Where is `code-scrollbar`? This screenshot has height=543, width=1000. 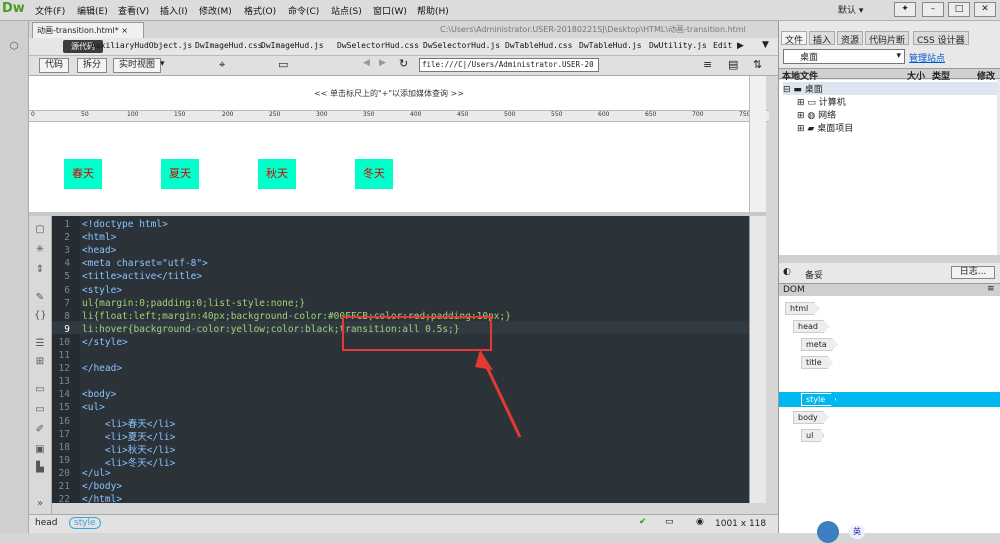
code-scrollbar is located at coordinates (757, 359).